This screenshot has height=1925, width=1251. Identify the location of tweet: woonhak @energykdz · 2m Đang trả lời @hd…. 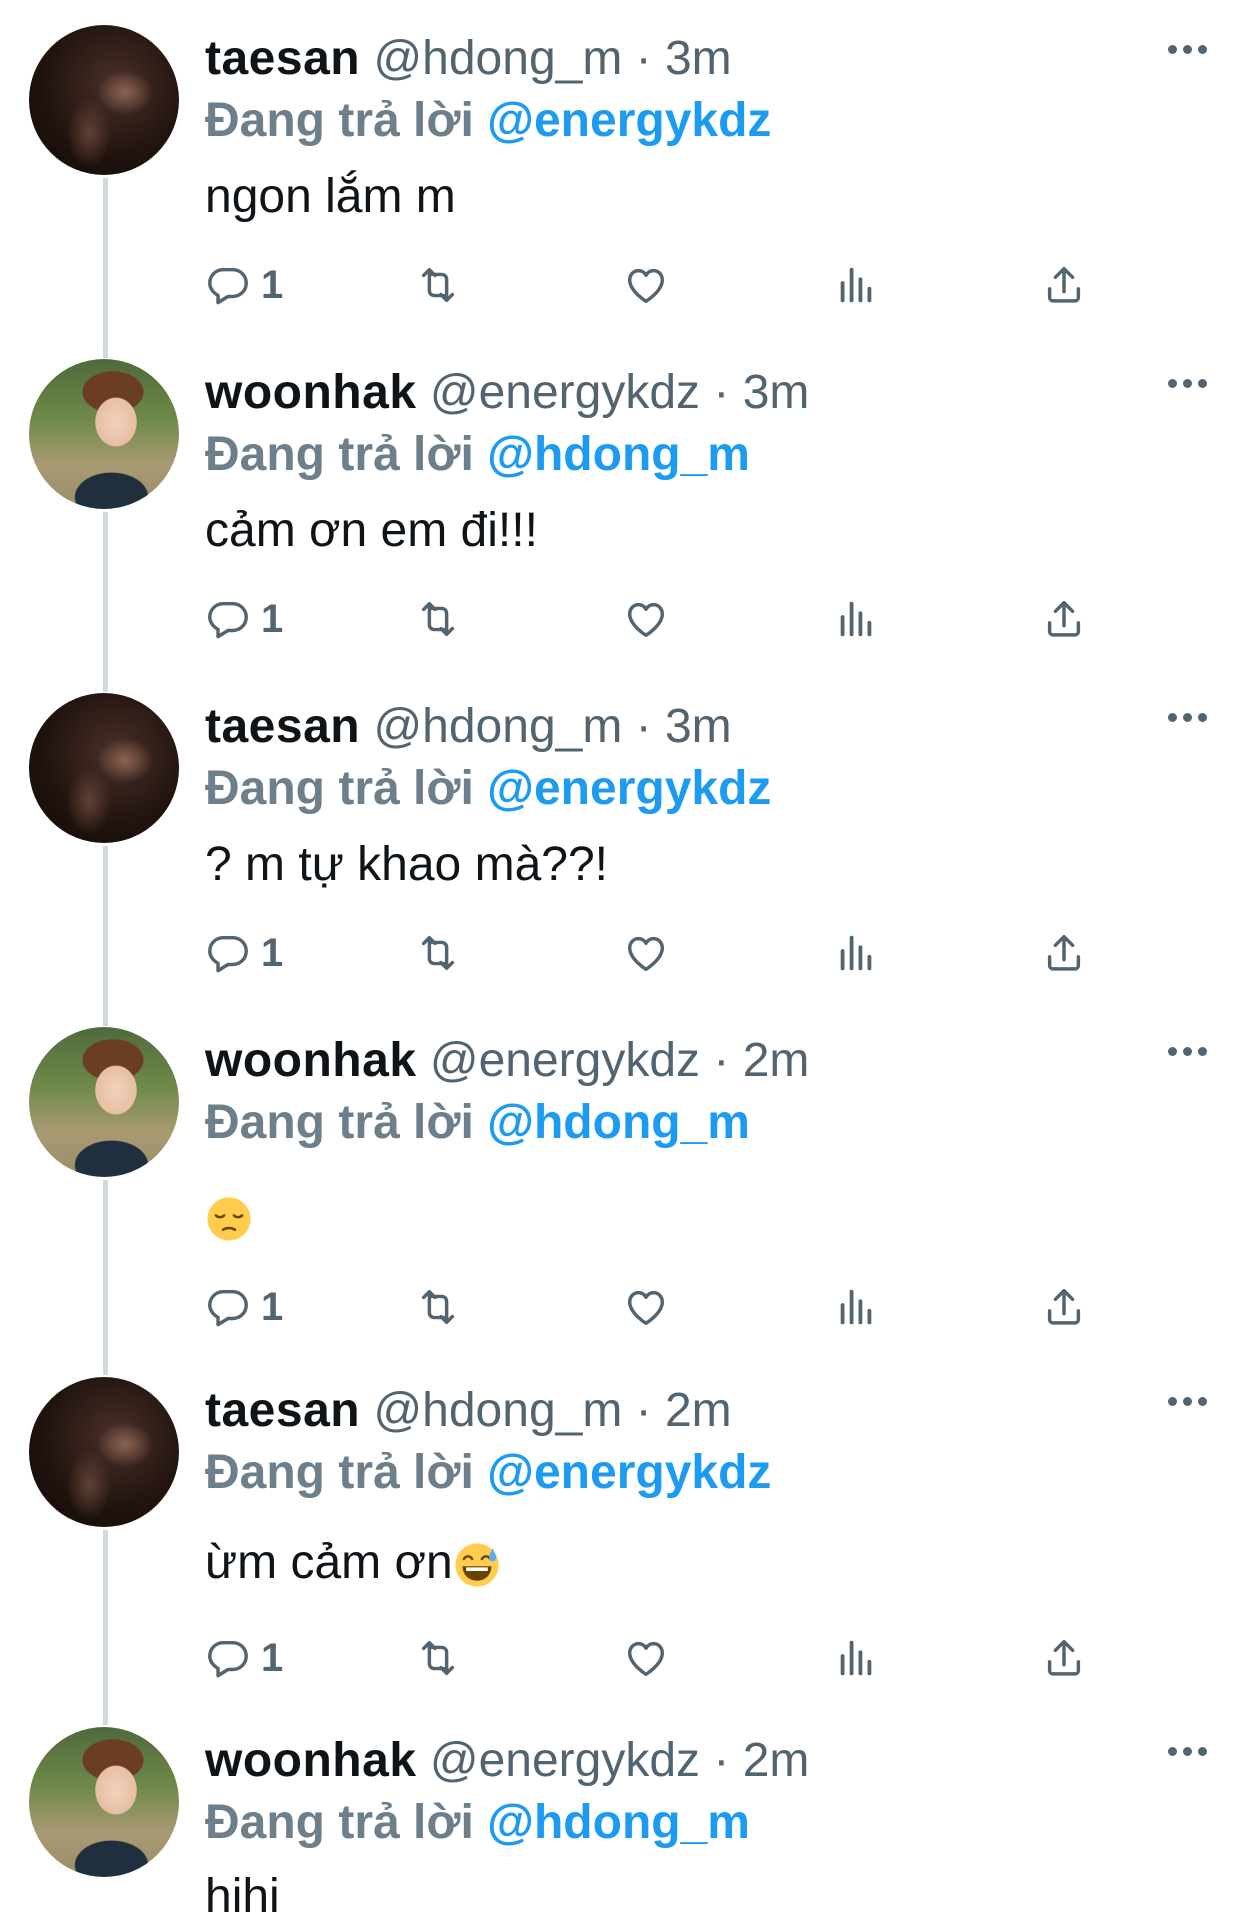
(625, 1825).